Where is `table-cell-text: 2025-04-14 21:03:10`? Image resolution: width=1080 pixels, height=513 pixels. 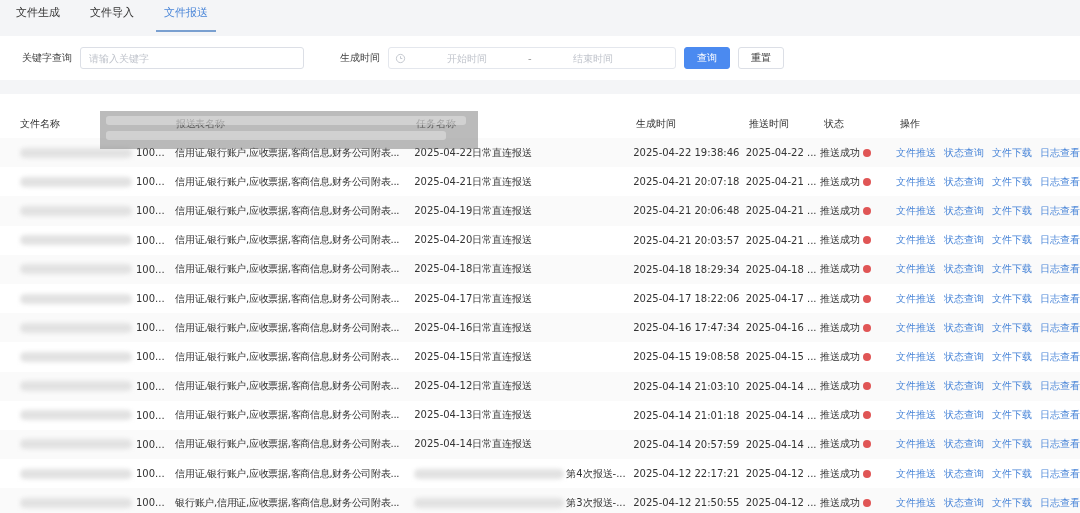 table-cell-text: 2025-04-14 21:03:10 is located at coordinates (687, 386).